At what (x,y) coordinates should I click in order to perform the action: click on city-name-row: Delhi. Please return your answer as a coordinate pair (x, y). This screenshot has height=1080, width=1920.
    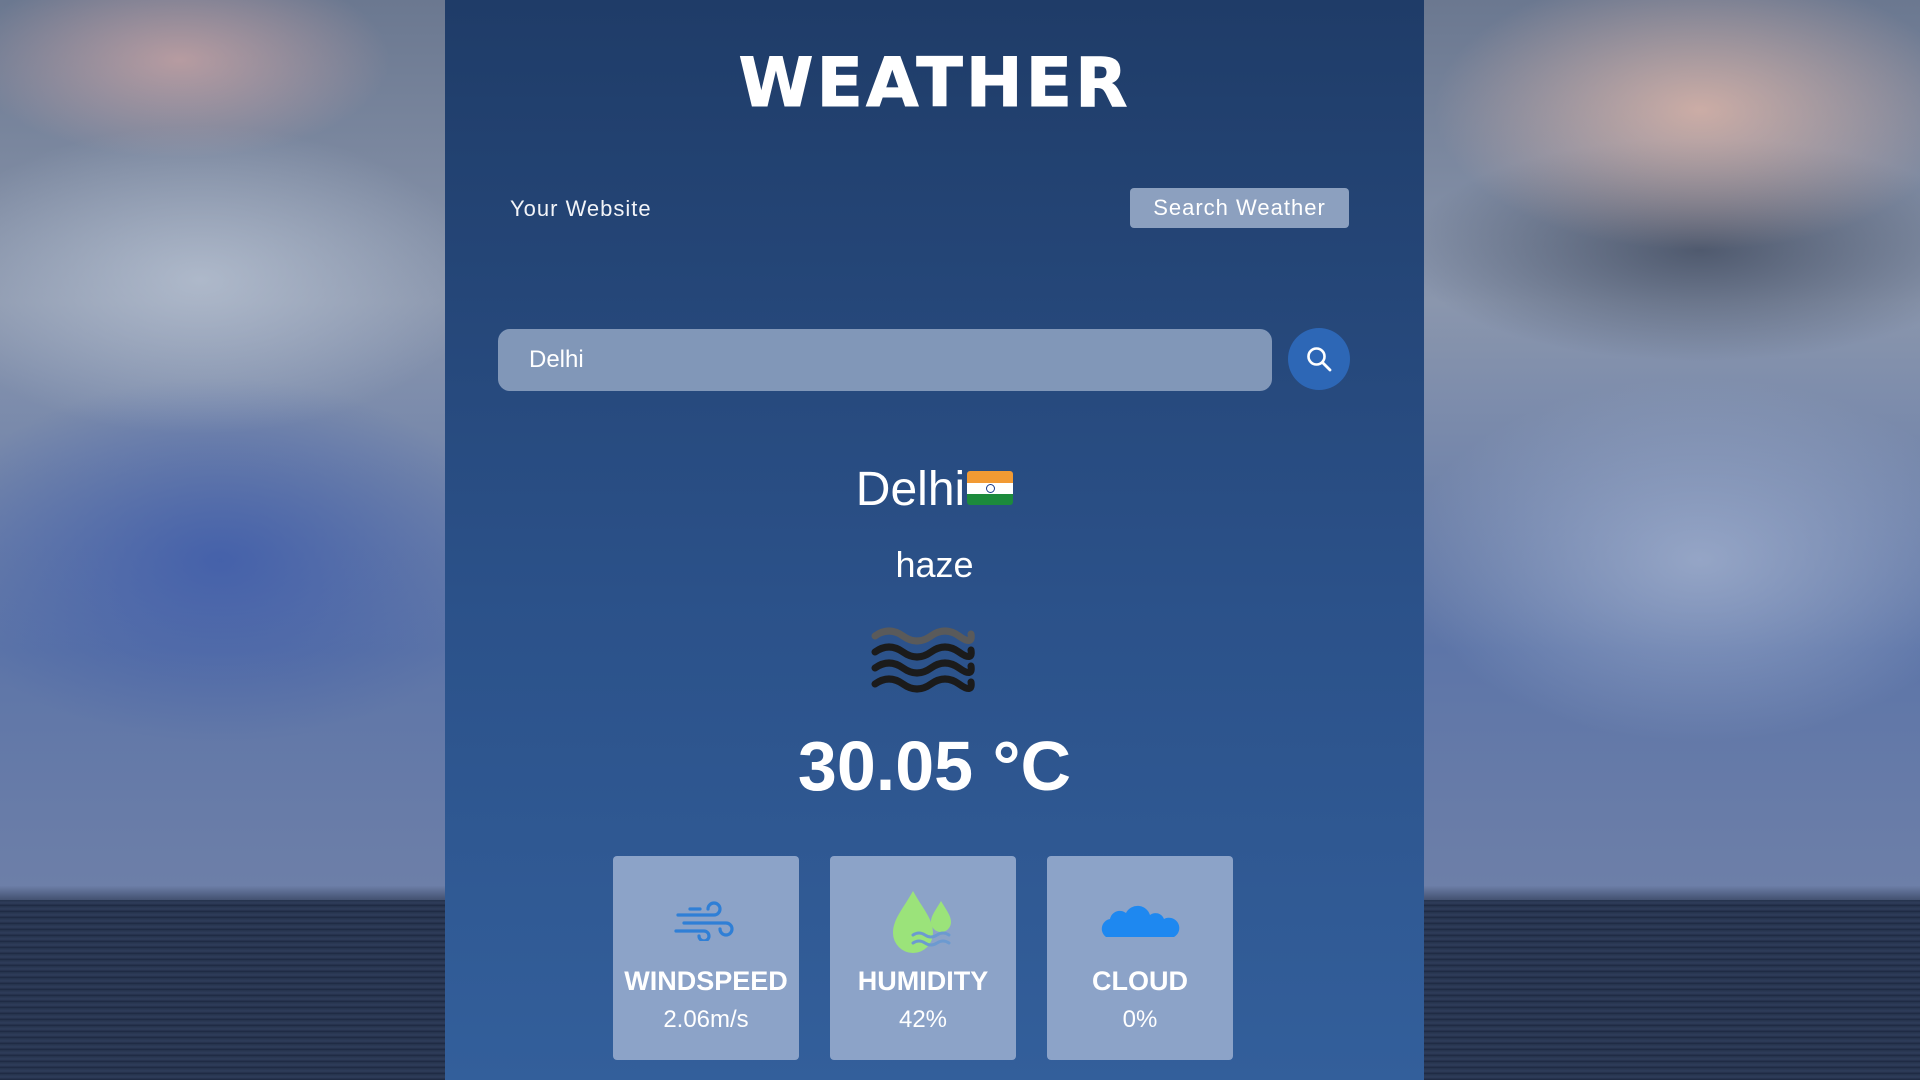
    Looking at the image, I should click on (934, 489).